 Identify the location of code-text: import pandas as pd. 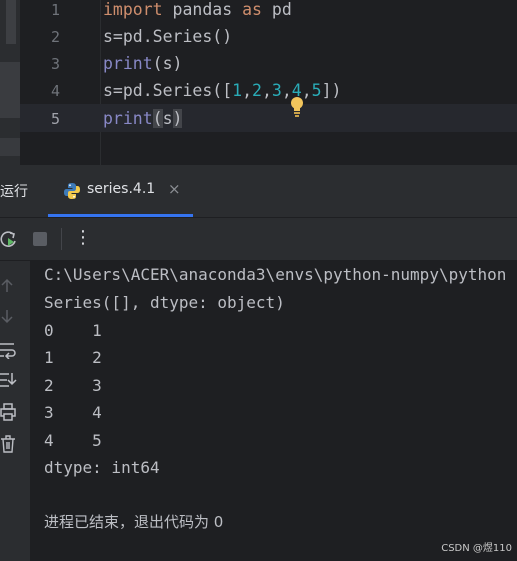
(197, 12).